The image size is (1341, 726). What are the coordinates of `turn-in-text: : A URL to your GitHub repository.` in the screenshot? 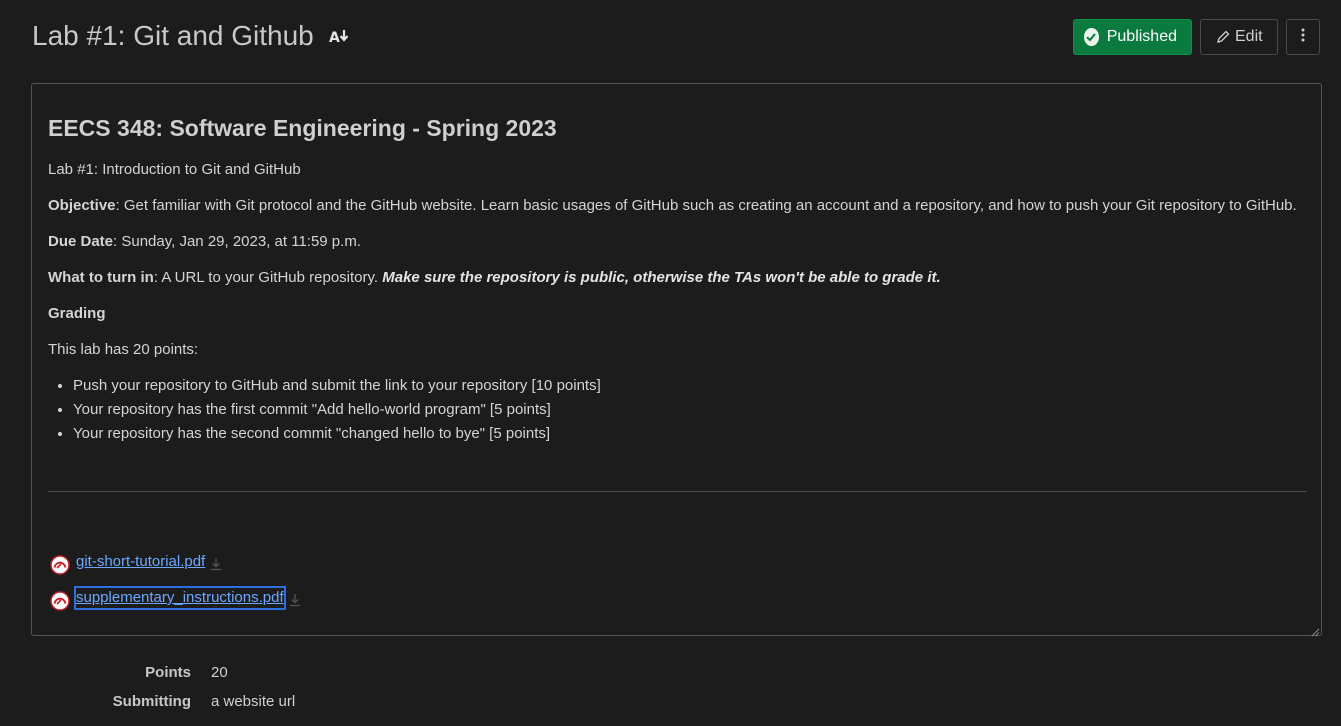 It's located at (268, 277).